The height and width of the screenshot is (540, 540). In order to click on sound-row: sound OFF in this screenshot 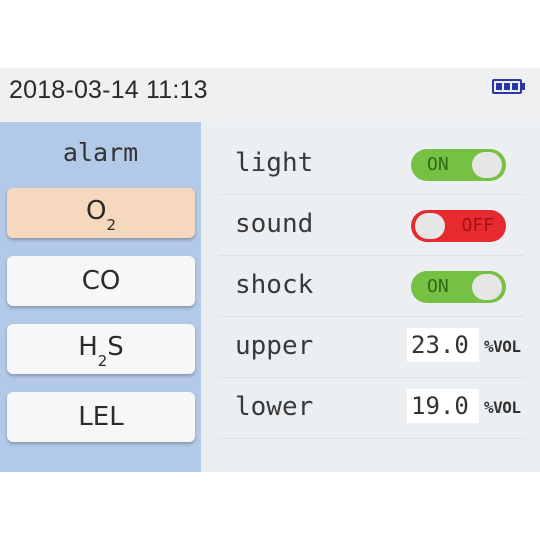, I will do `click(371, 225)`.